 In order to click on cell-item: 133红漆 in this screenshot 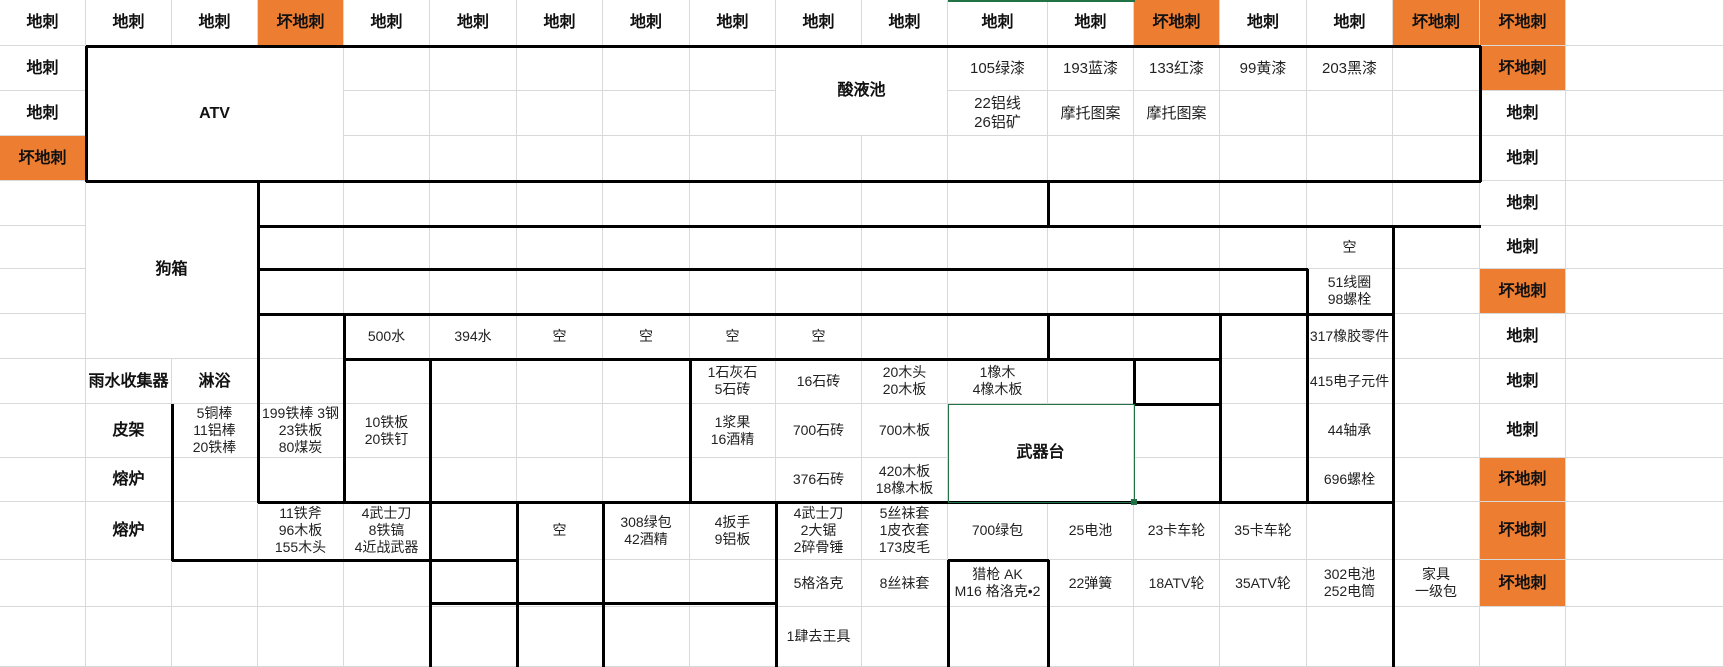, I will do `click(1177, 68)`.